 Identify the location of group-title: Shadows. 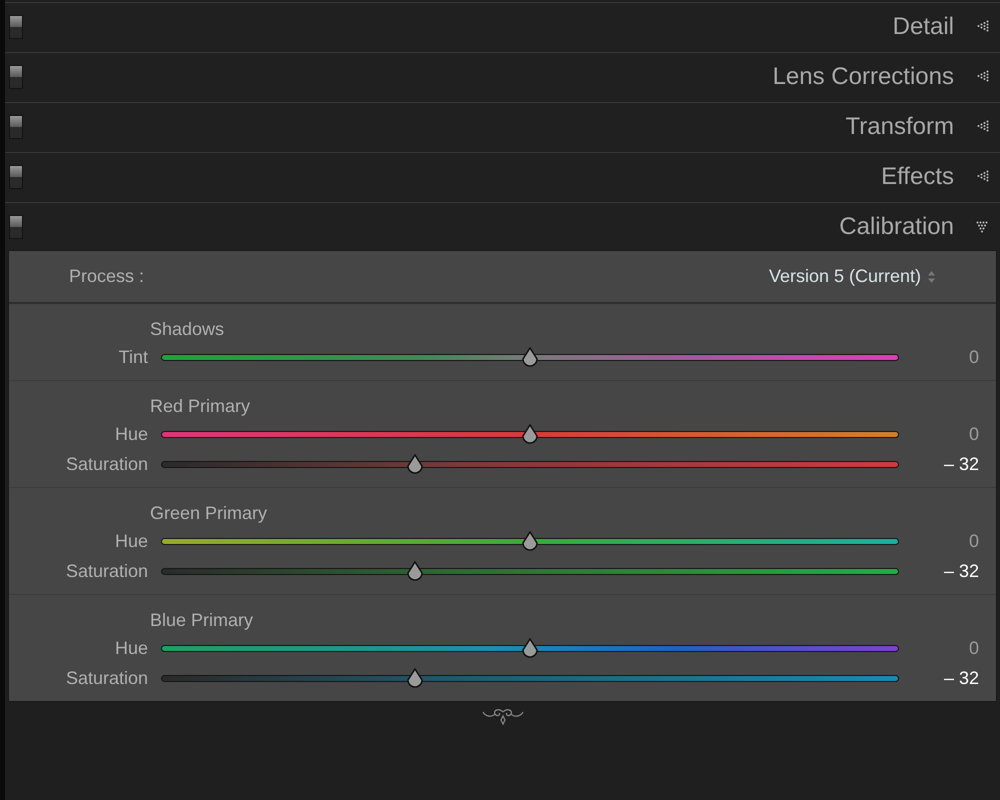
(188, 329).